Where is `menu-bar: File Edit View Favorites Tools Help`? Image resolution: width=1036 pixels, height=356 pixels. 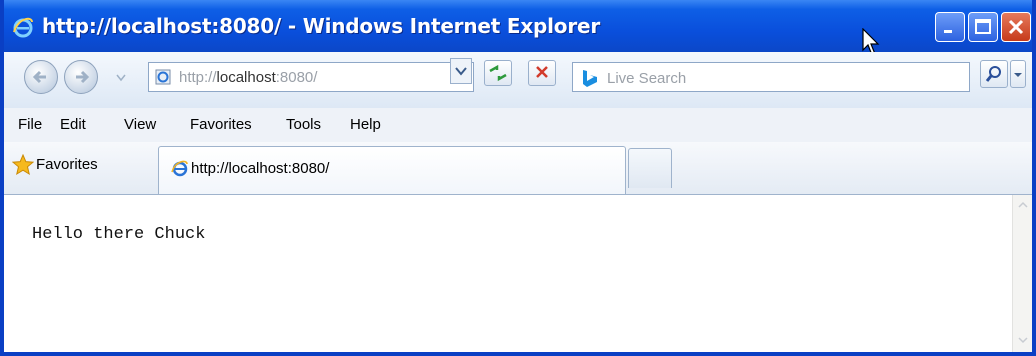 menu-bar: File Edit View Favorites Tools Help is located at coordinates (518, 125).